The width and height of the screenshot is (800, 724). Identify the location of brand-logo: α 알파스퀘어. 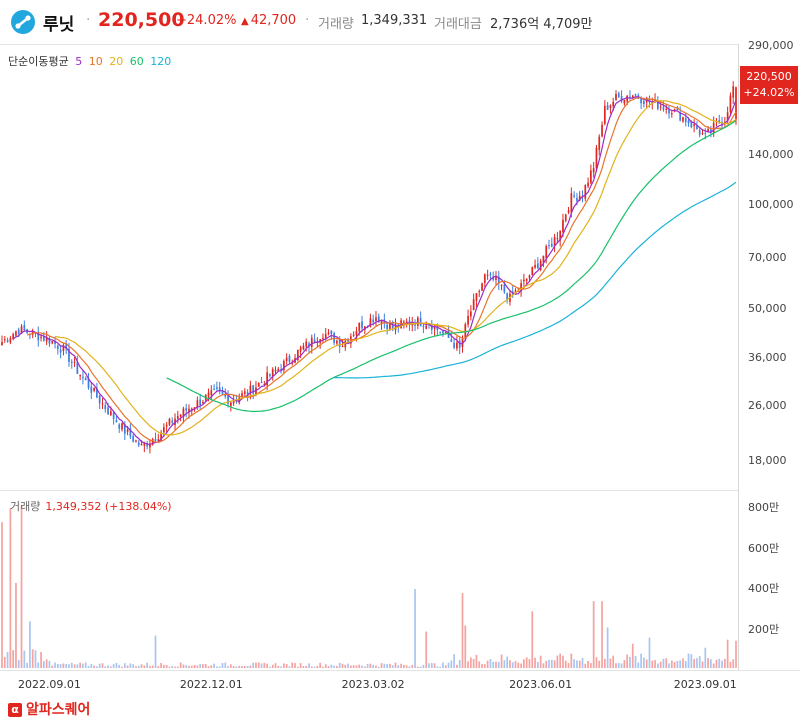
(49, 709).